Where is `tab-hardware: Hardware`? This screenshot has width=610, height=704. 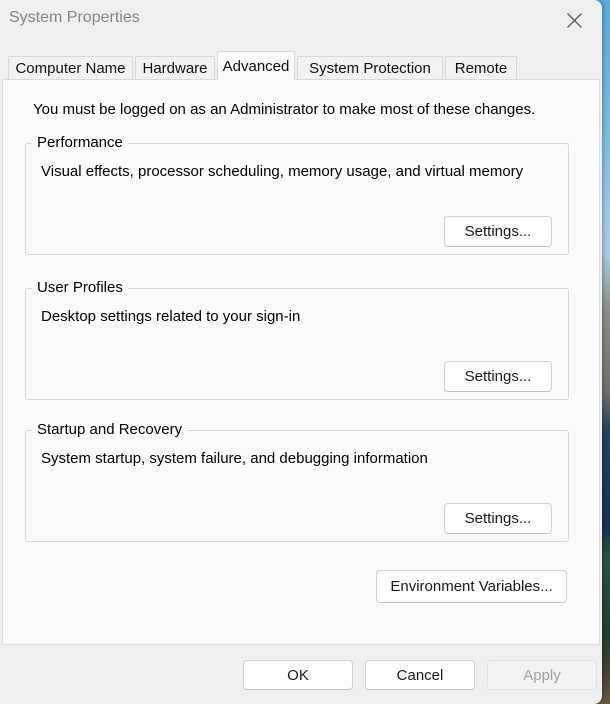
tab-hardware: Hardware is located at coordinates (175, 68).